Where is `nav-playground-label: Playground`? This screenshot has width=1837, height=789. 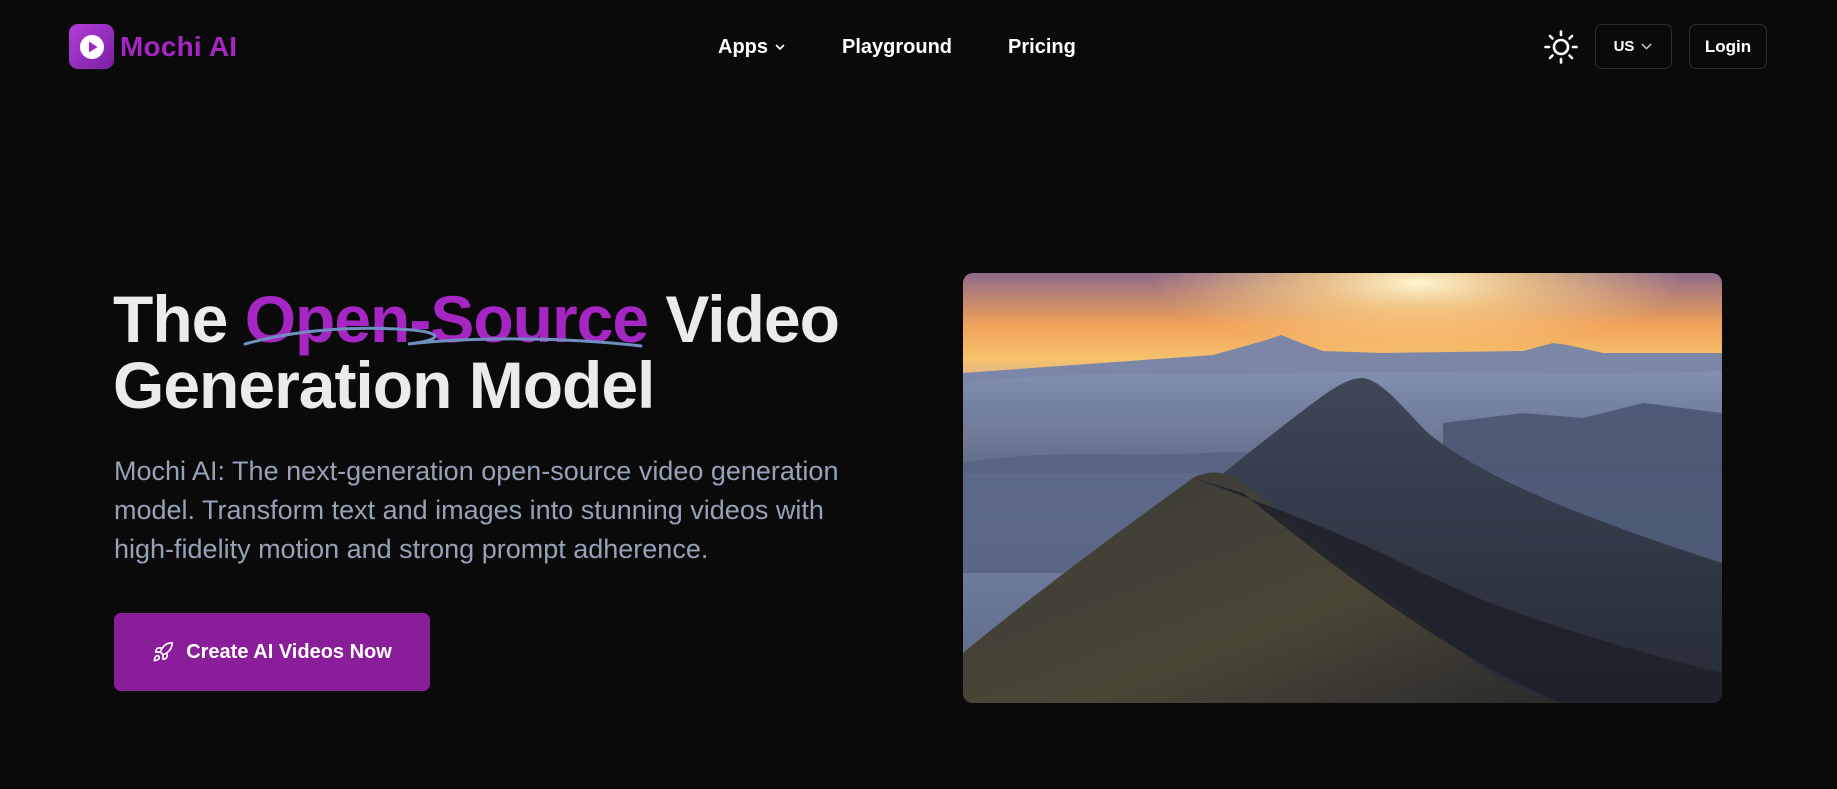 nav-playground-label: Playground is located at coordinates (897, 46).